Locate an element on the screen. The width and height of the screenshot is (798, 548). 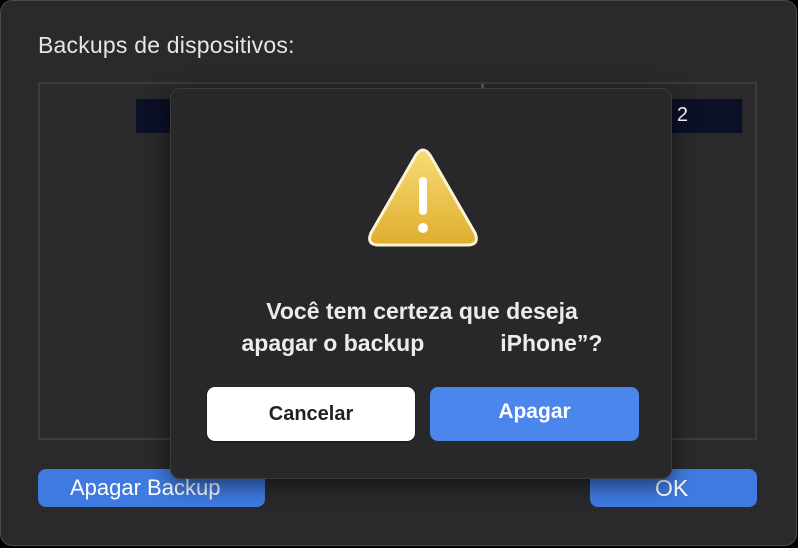
ok-label: OK is located at coordinates (672, 488).